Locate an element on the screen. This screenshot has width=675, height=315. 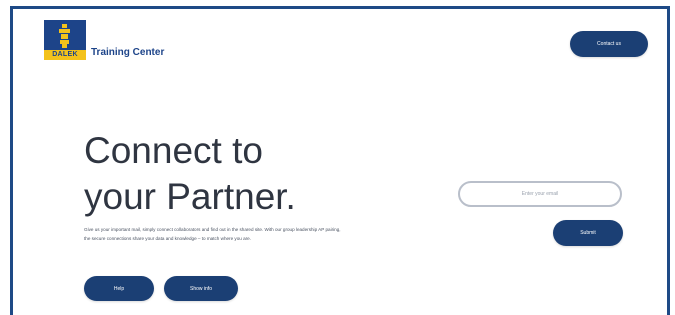
show-info-button: Show info is located at coordinates (201, 288).